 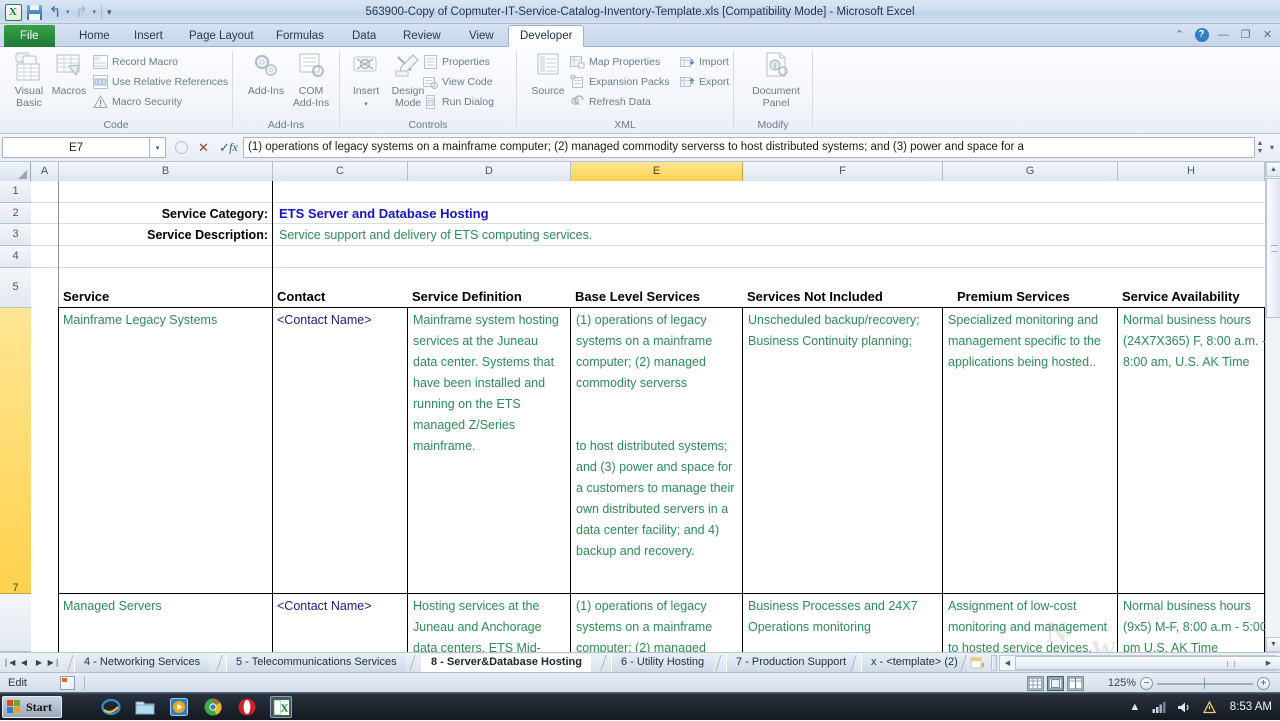 I want to click on scroll-up-button: ▲, so click(x=1273, y=169).